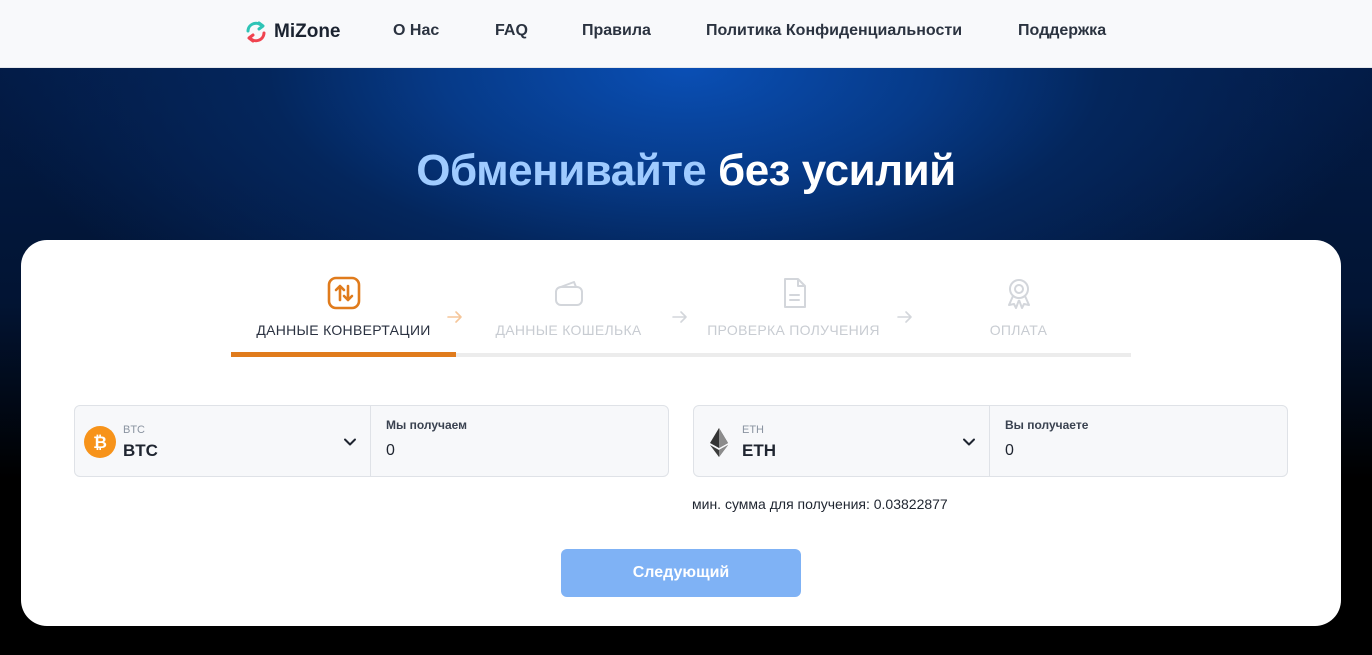  What do you see at coordinates (794, 293) in the screenshot?
I see `document-icon` at bounding box center [794, 293].